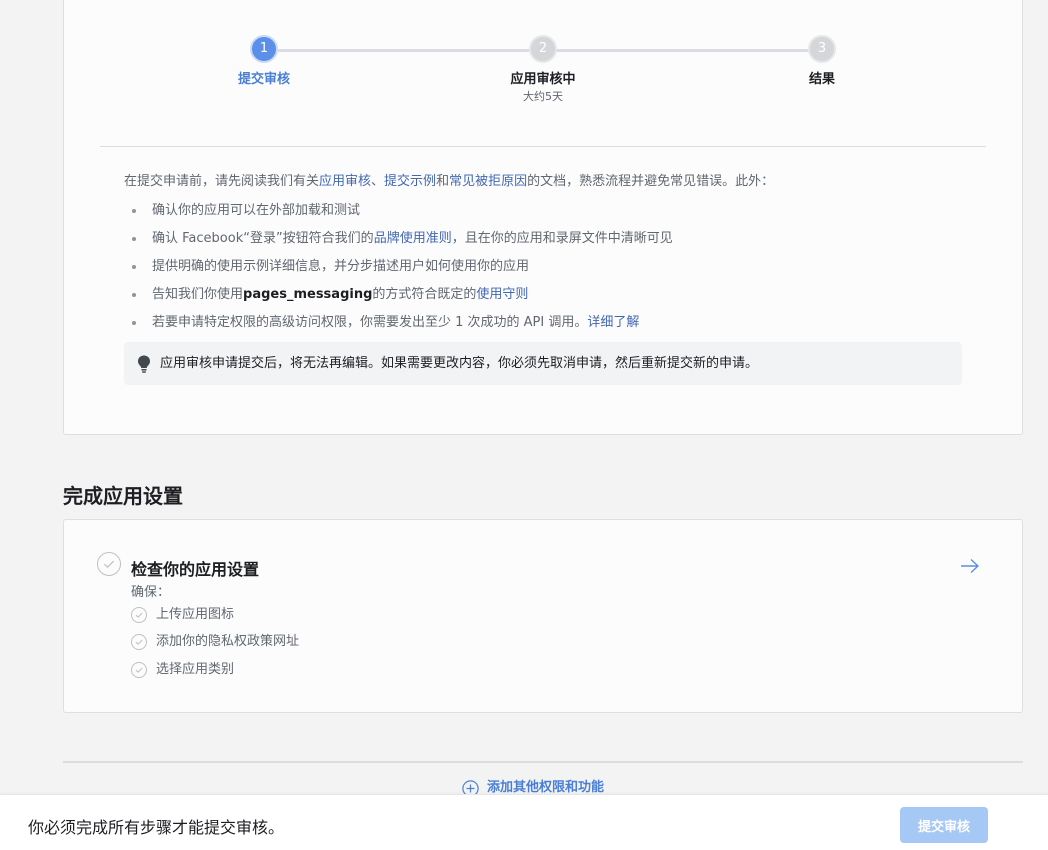 The height and width of the screenshot is (850, 1048). What do you see at coordinates (524, 822) in the screenshot?
I see `footer-bar: 你必须完成所有步骤才能提交审核。 提交审核` at bounding box center [524, 822].